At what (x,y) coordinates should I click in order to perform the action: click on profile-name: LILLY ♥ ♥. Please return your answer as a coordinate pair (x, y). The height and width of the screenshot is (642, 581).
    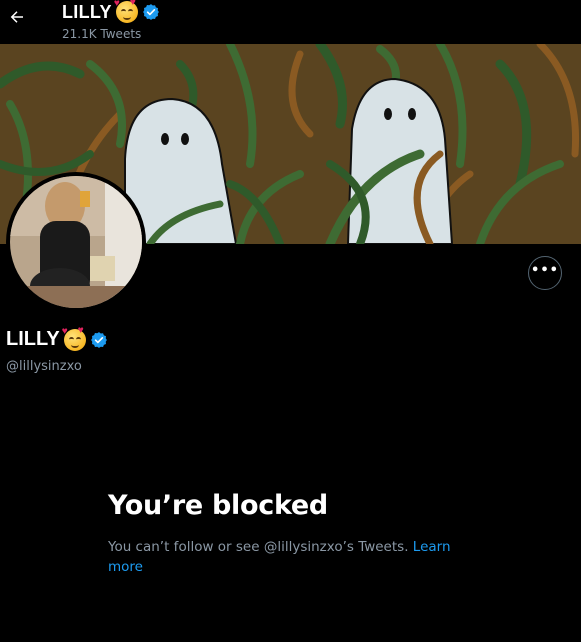
    Looking at the image, I should click on (57, 338).